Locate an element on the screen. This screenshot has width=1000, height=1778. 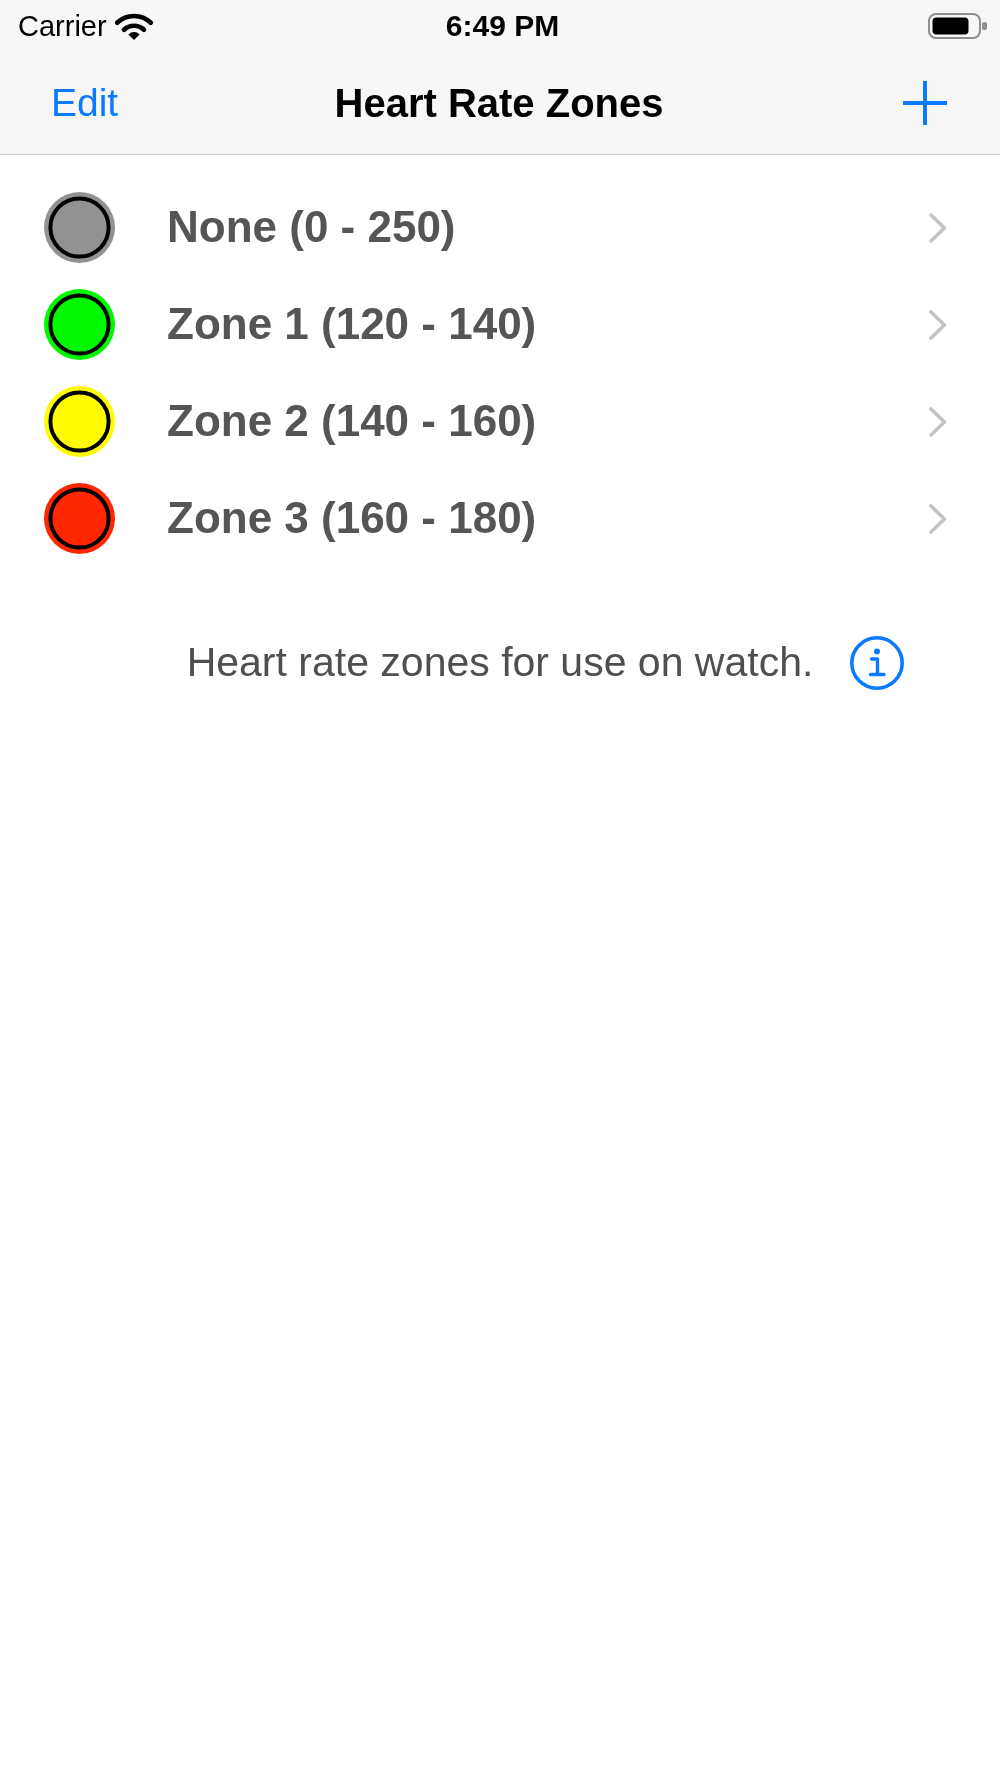
footer-text: Heart rate zones for use on watch. is located at coordinates (500, 663).